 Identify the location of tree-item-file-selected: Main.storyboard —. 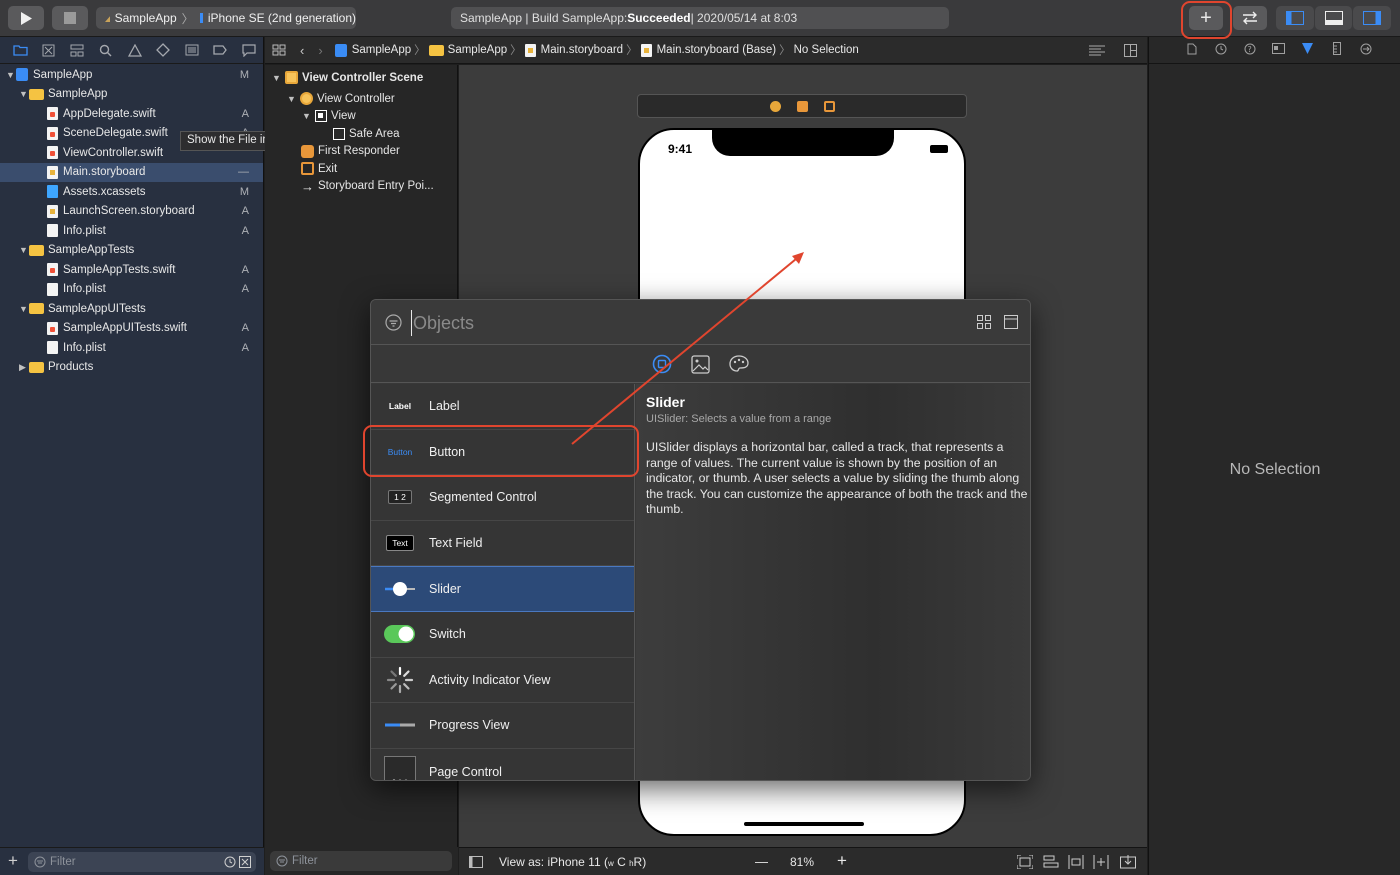
(131, 172).